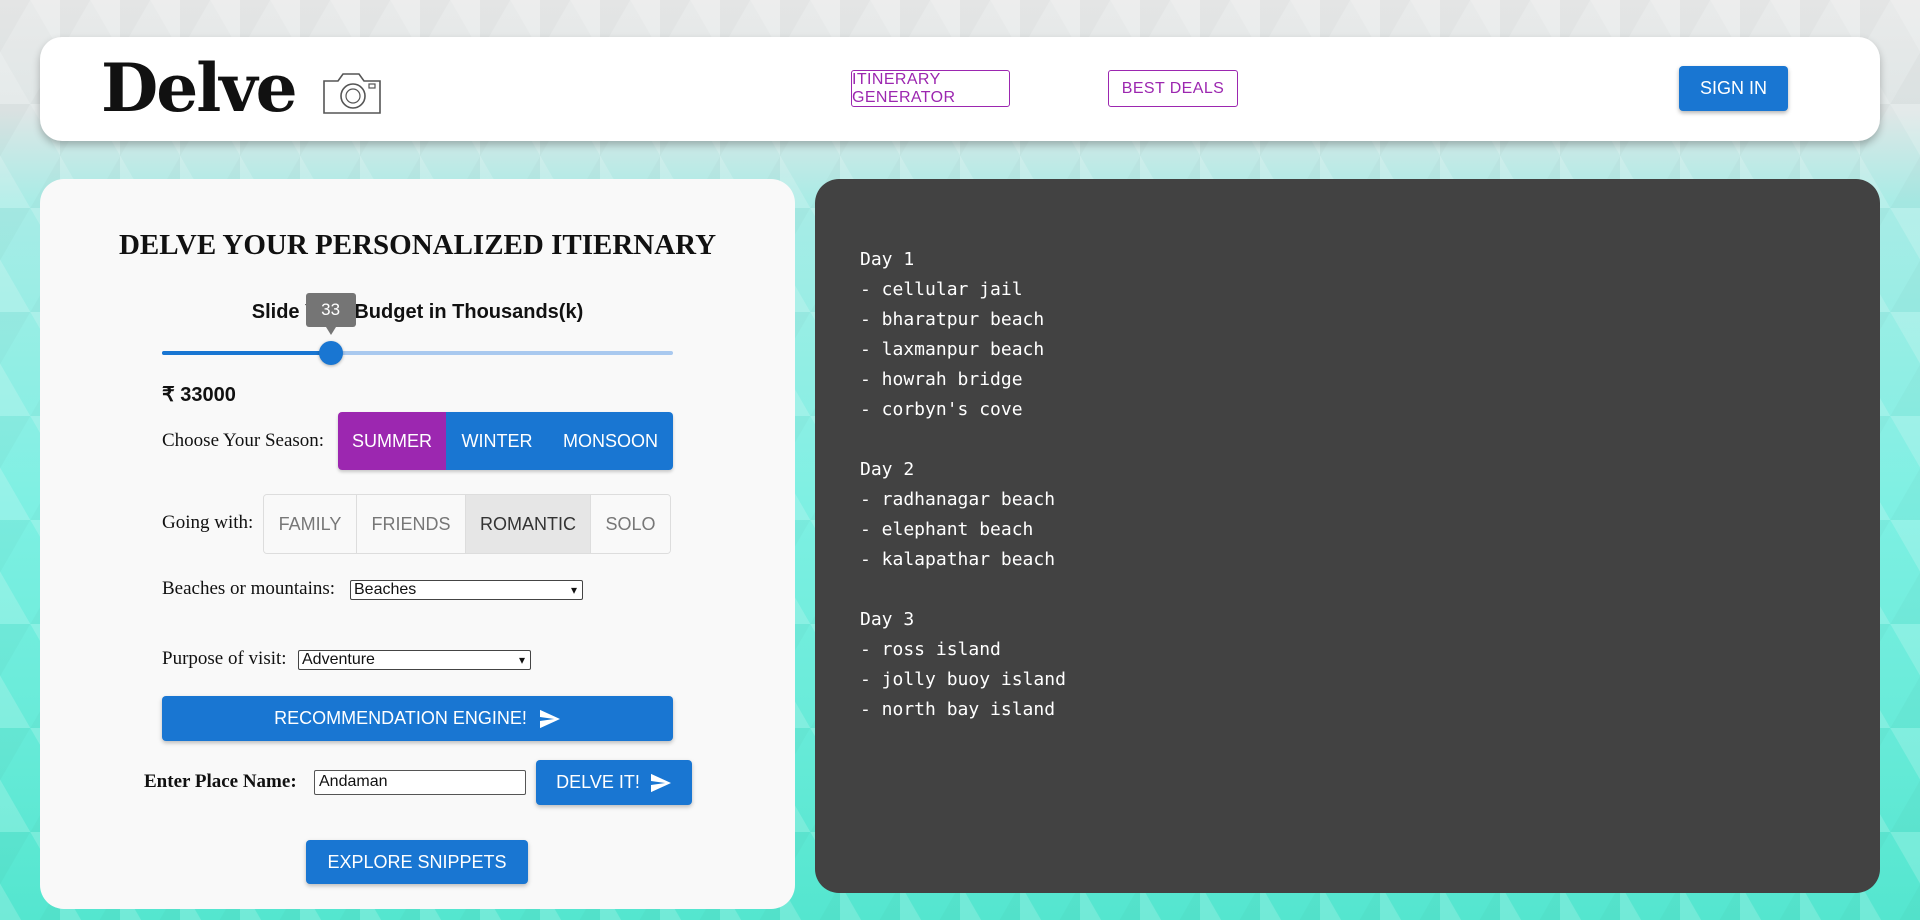  I want to click on itinerary-item: - howrah bridge, so click(941, 379).